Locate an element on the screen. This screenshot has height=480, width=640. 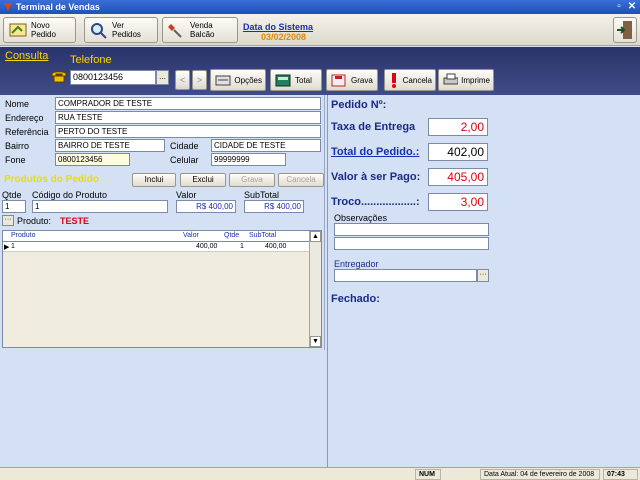
cell-subtotal: 400,00 is located at coordinates (276, 246).